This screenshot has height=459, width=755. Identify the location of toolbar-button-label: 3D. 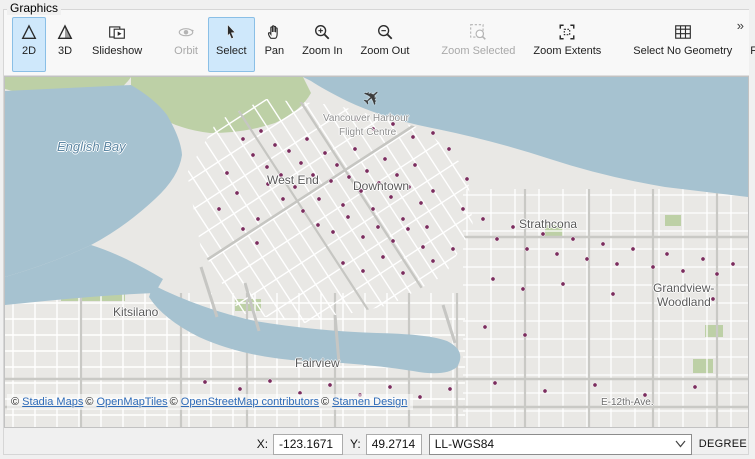
(65, 51).